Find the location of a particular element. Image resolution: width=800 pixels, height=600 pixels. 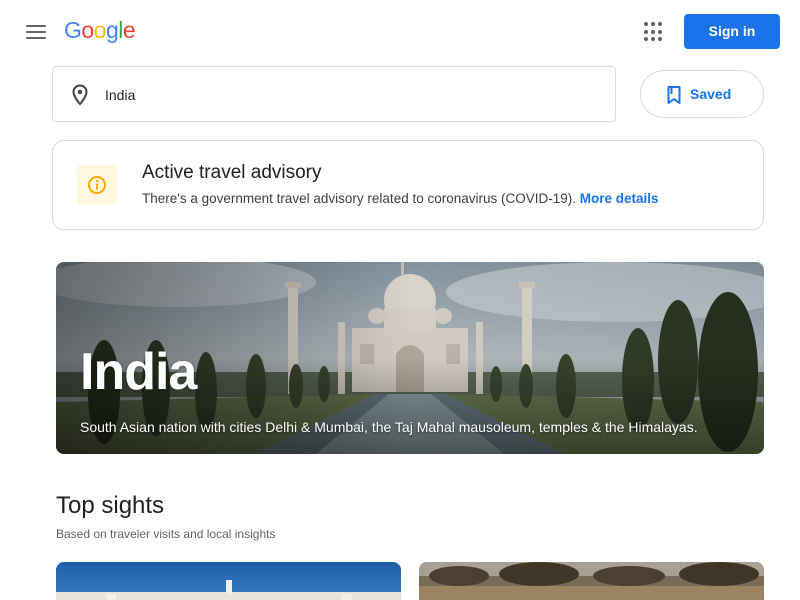

top-bar: Google Sign in is located at coordinates (400, 32).